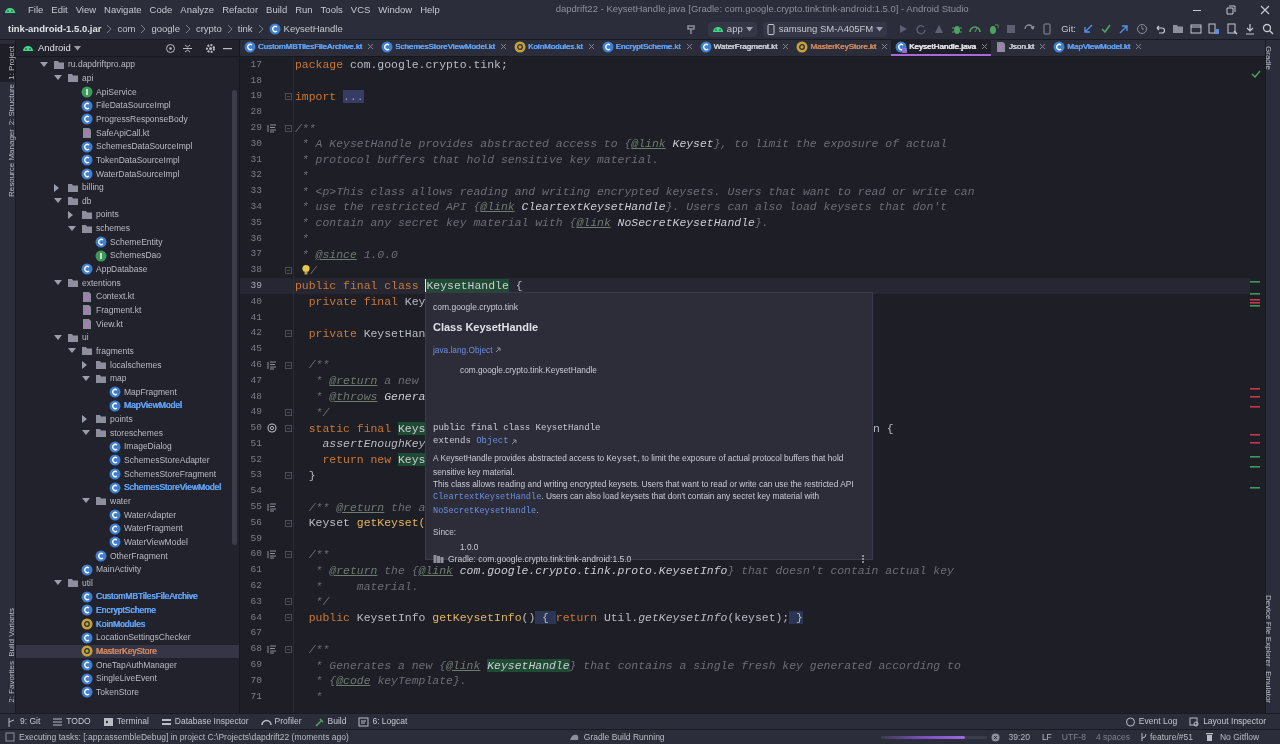  Describe the element at coordinates (127, 460) in the screenshot. I see `tree-item: SchemesStoreAdapter` at that location.